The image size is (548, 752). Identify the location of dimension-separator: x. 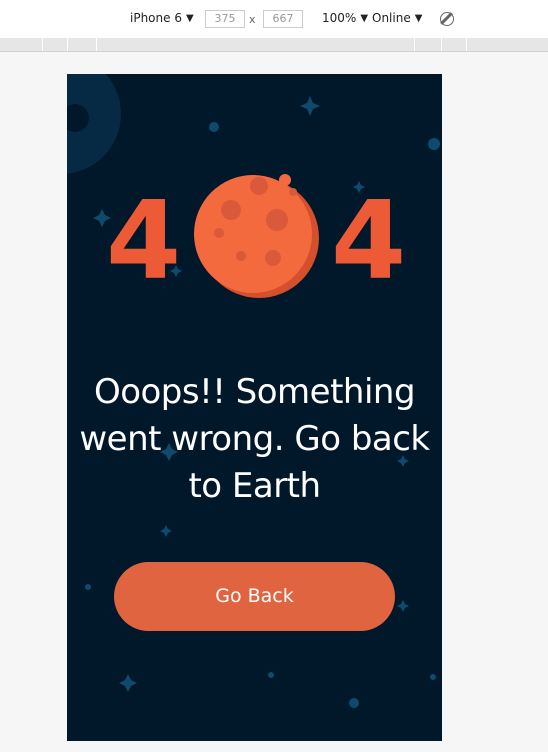
(252, 19).